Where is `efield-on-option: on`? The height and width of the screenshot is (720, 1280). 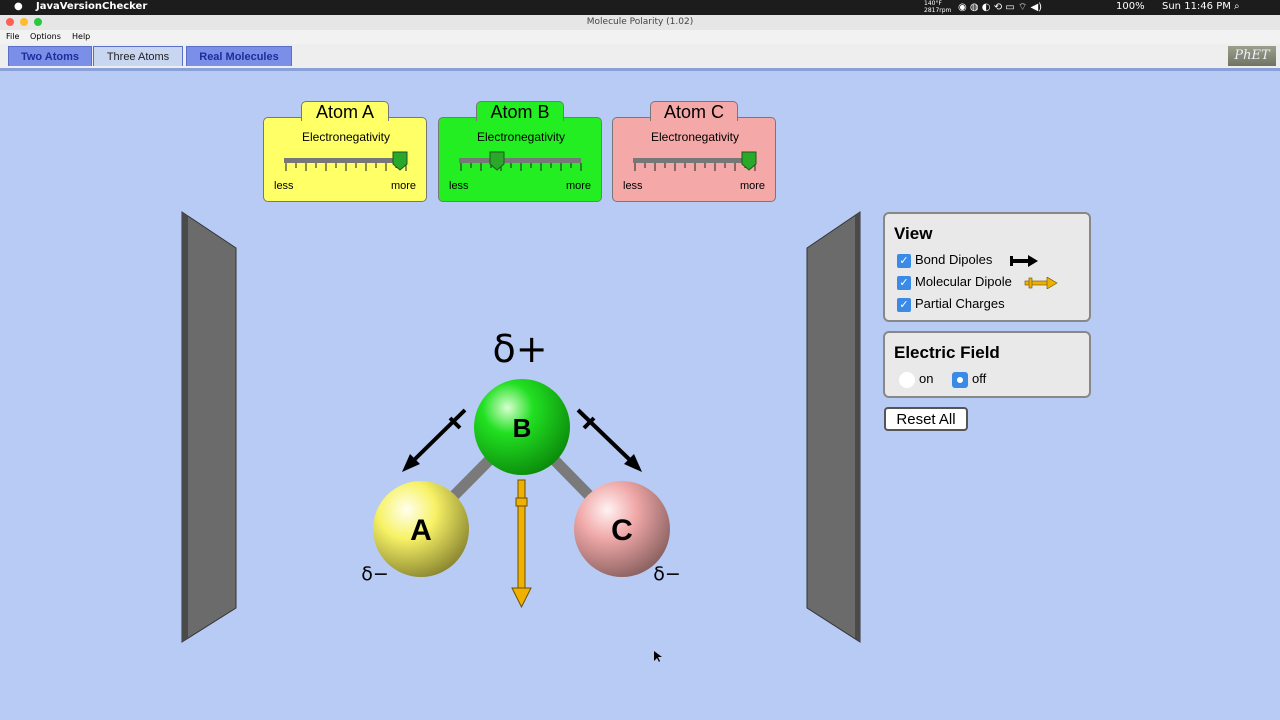 efield-on-option: on is located at coordinates (916, 379).